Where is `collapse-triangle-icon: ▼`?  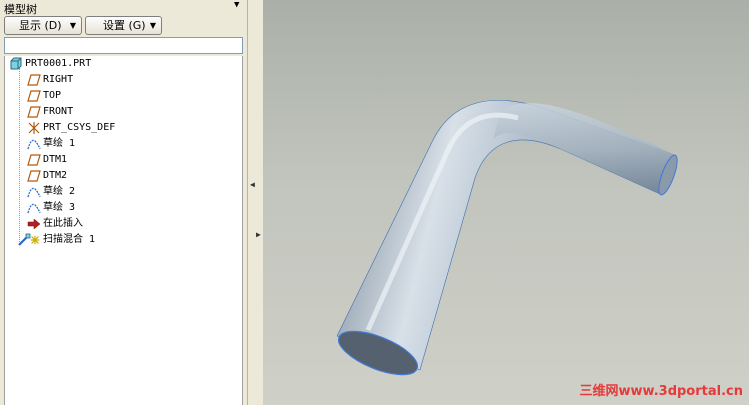
collapse-triangle-icon: ▼ is located at coordinates (236, 5).